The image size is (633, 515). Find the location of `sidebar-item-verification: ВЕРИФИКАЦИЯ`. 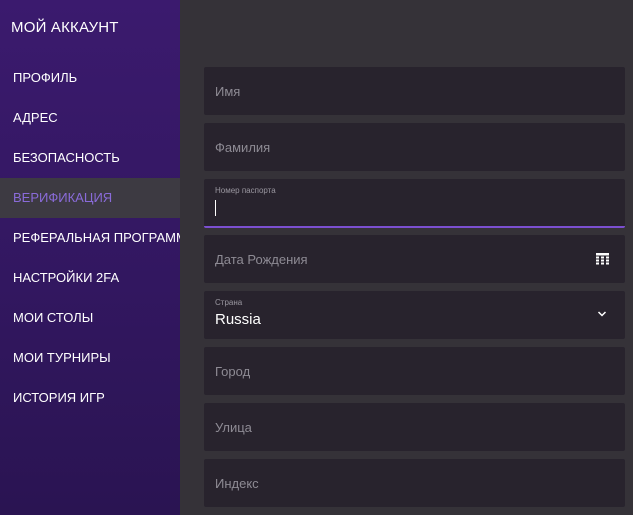

sidebar-item-verification: ВЕРИФИКАЦИЯ is located at coordinates (90, 198).